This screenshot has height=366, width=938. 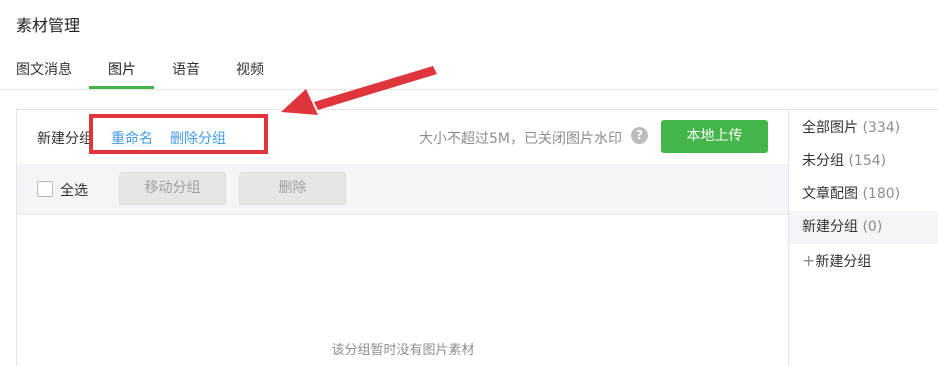 I want to click on annotation-arrow-icon, so click(x=359, y=90).